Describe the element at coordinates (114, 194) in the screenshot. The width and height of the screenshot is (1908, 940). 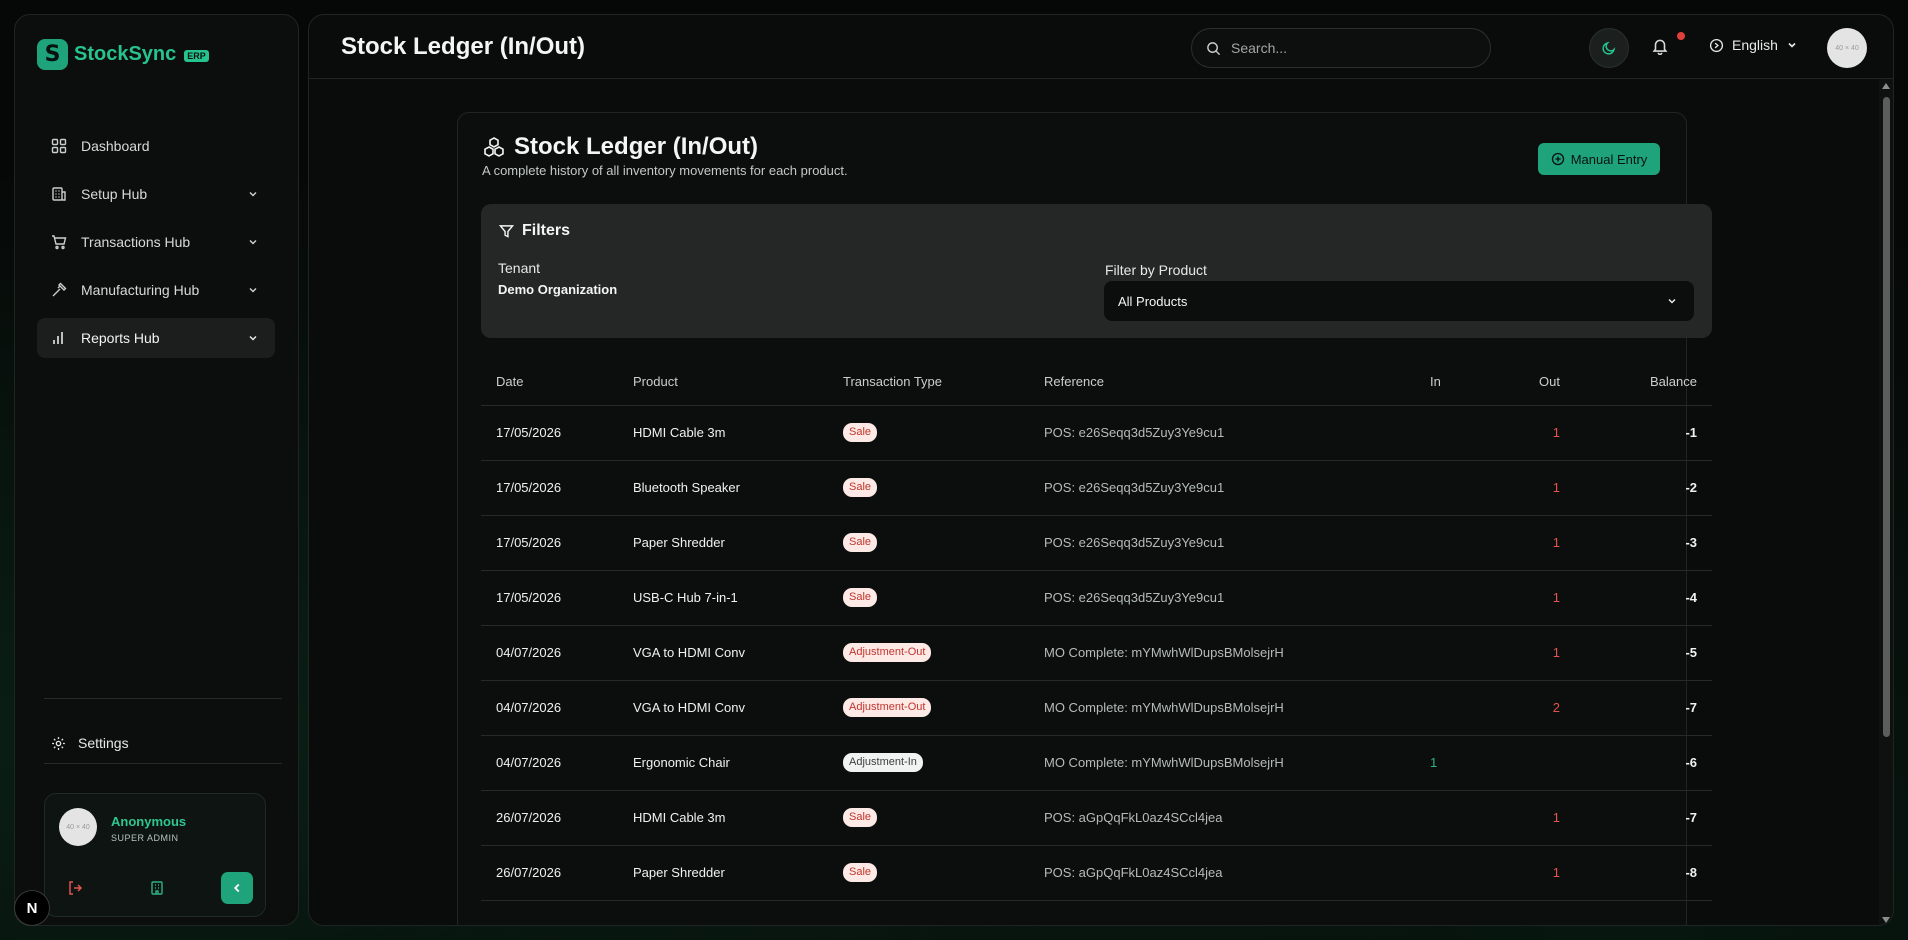
I see `sidebar-item-label: Setup Hub` at that location.